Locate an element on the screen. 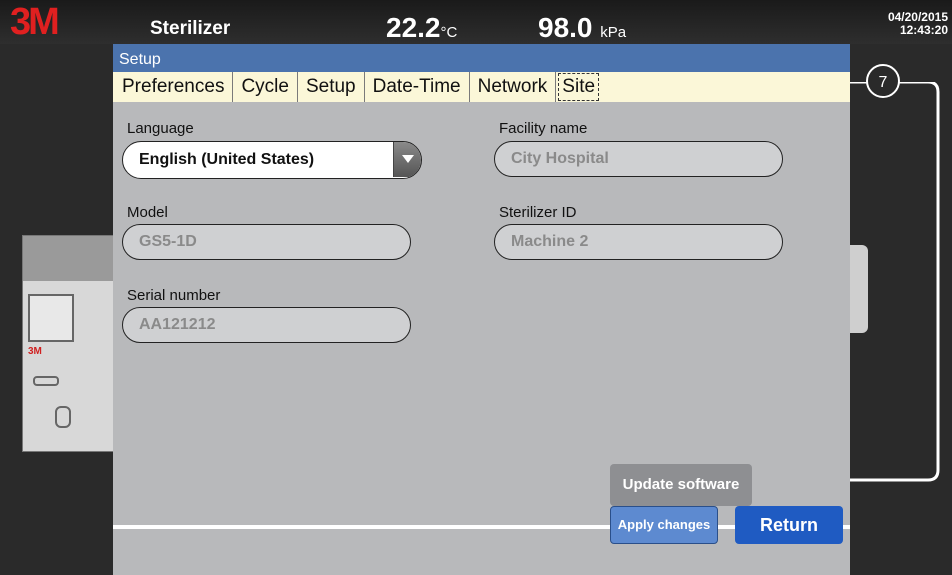  device-title: Sterilizer is located at coordinates (190, 28).